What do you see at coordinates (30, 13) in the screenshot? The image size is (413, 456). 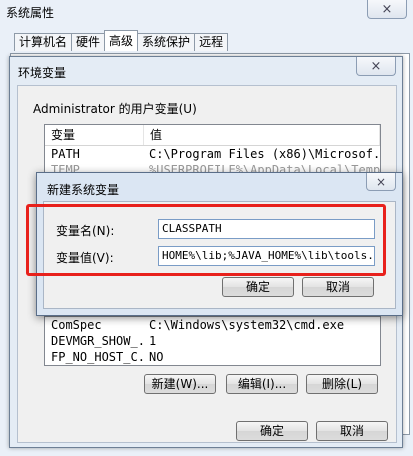 I see `window-title: 系统属性` at bounding box center [30, 13].